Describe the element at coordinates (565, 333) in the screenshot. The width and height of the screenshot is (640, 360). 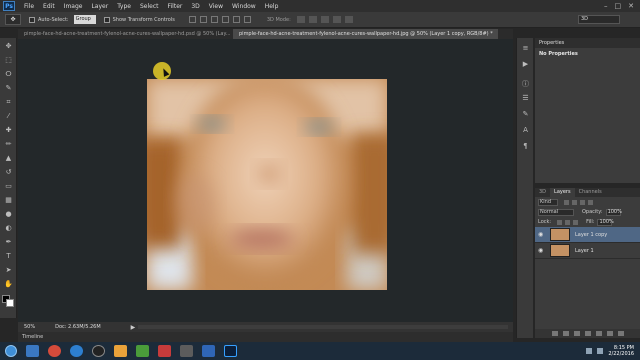
I see `layer-style-icon` at that location.